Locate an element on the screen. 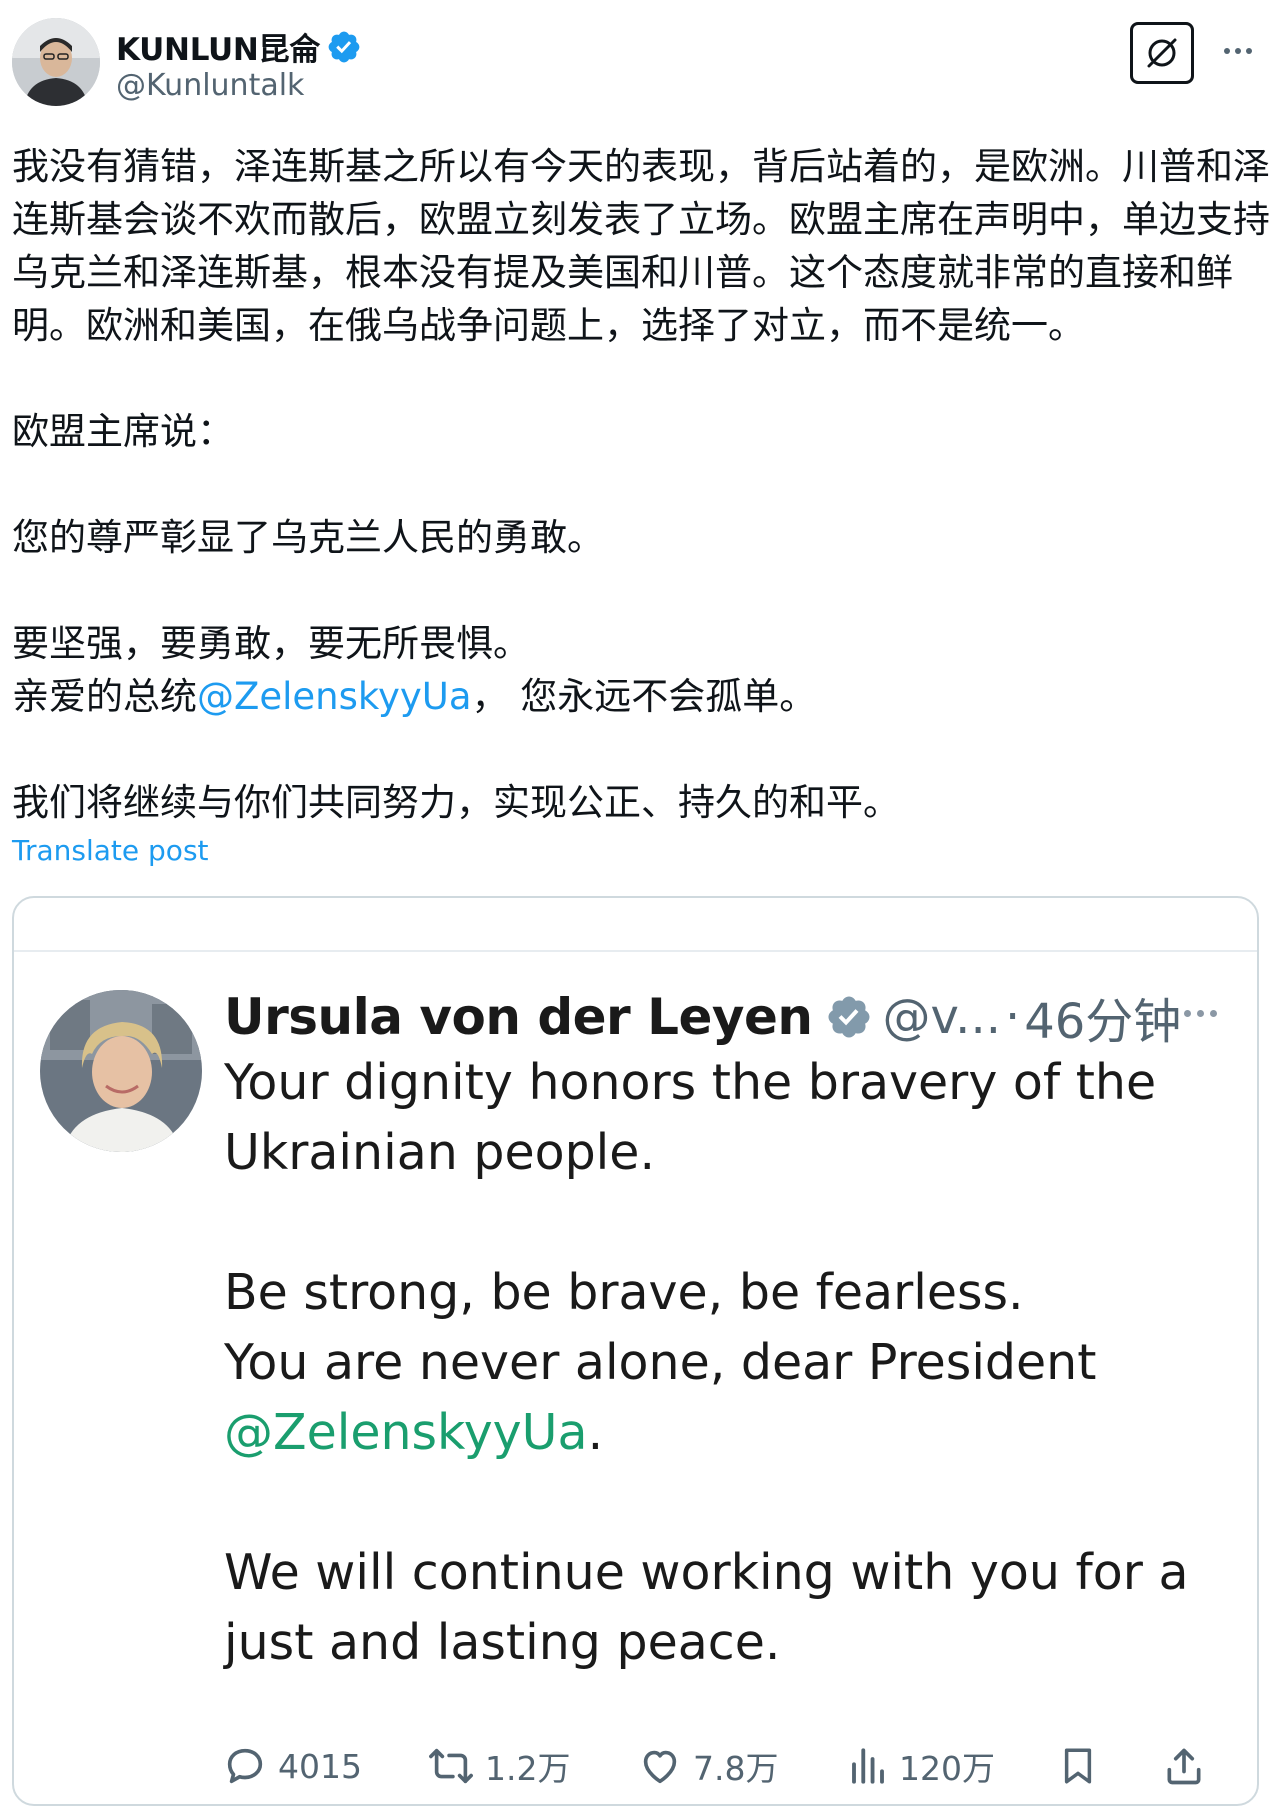 The width and height of the screenshot is (1280, 1816). share-icon is located at coordinates (1184, 1766).